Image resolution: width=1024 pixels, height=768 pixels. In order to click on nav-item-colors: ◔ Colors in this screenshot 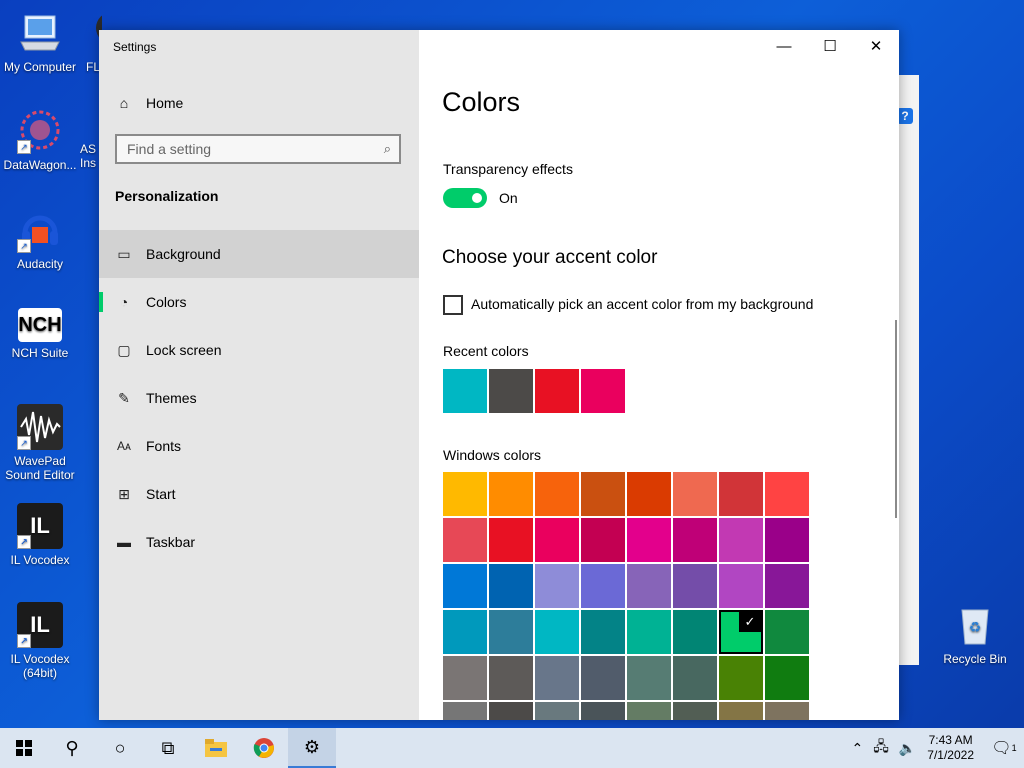, I will do `click(259, 302)`.